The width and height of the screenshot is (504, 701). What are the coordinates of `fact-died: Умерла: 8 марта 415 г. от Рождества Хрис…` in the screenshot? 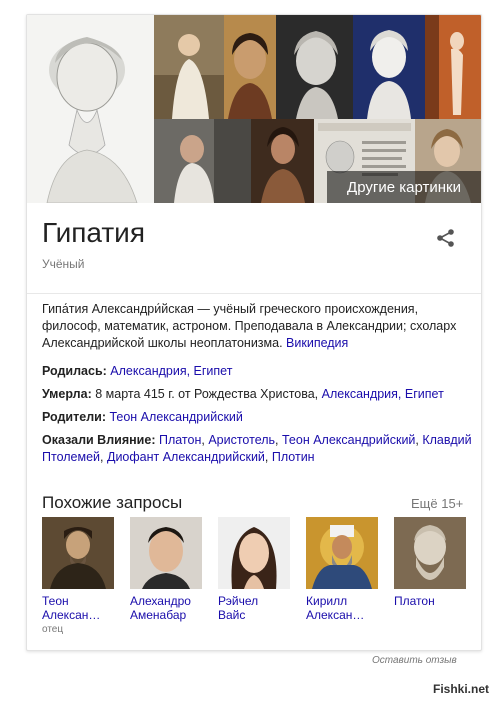 It's located at (257, 394).